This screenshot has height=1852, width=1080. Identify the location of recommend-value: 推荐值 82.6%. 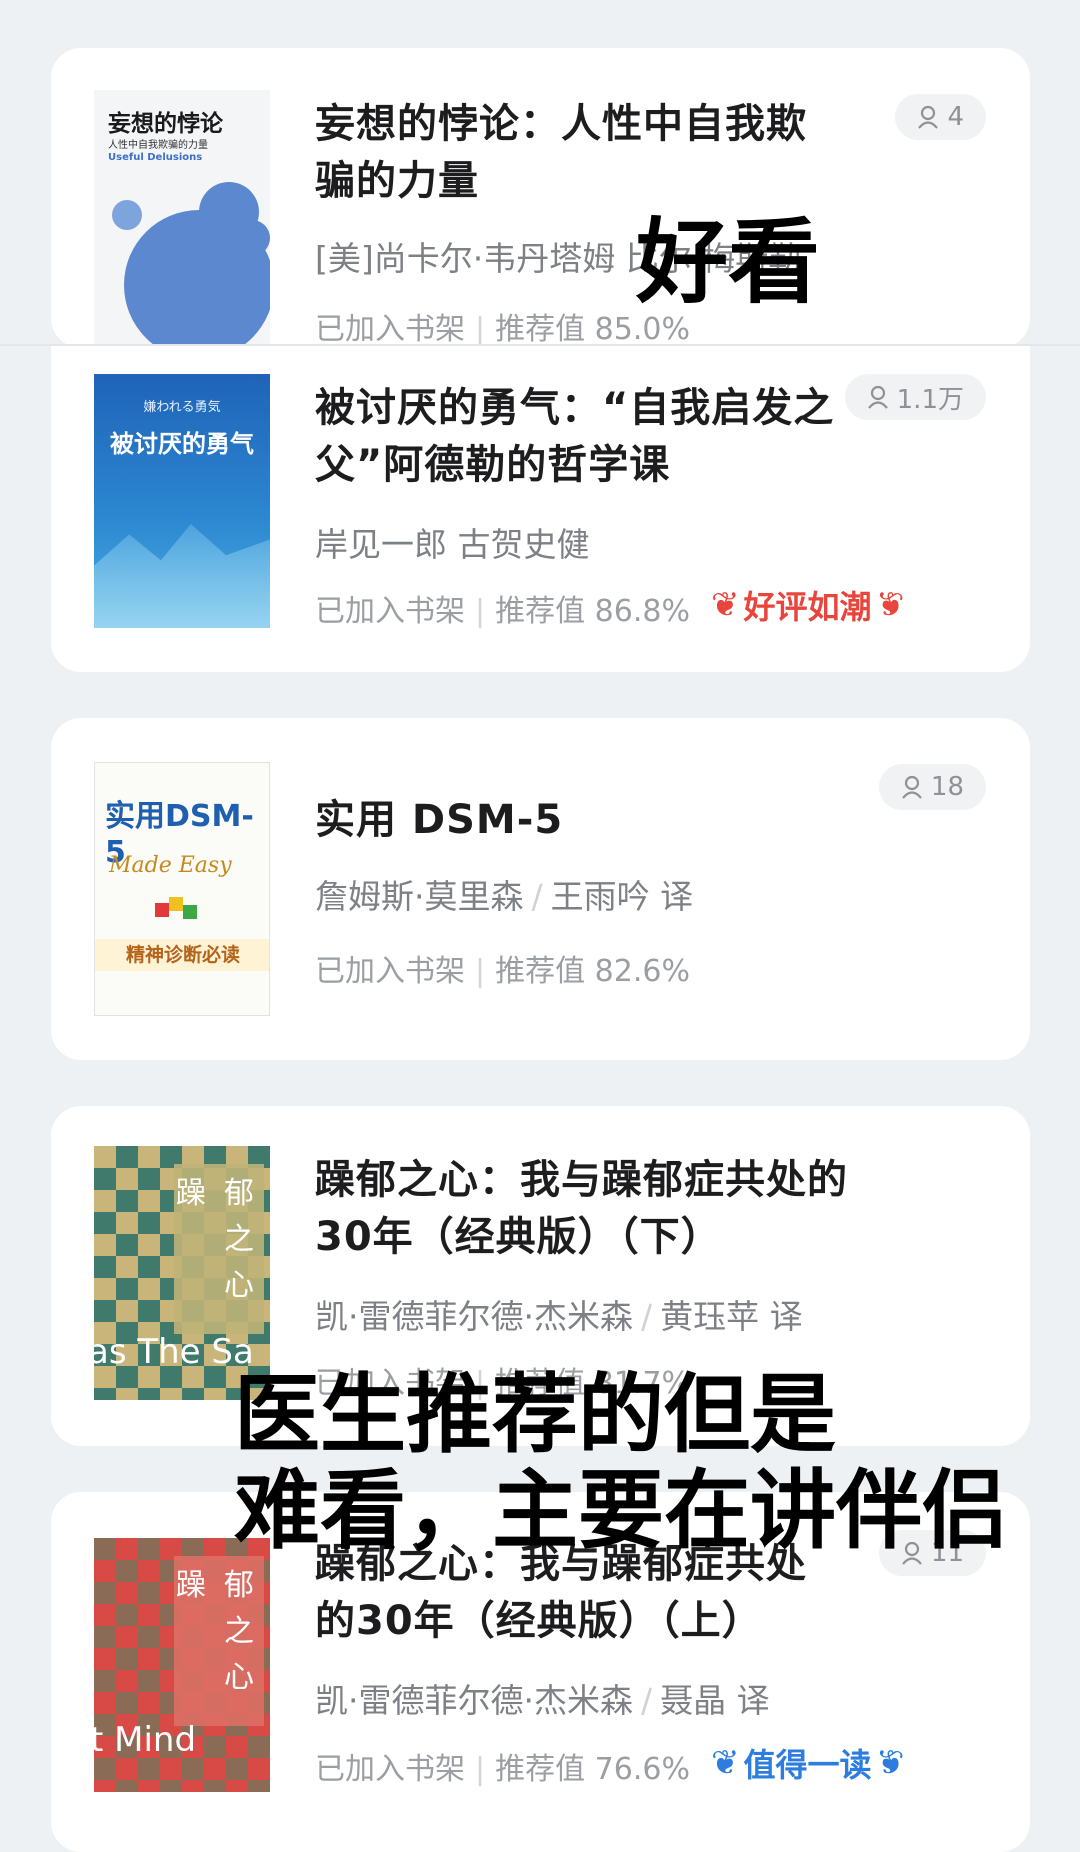
(592, 971).